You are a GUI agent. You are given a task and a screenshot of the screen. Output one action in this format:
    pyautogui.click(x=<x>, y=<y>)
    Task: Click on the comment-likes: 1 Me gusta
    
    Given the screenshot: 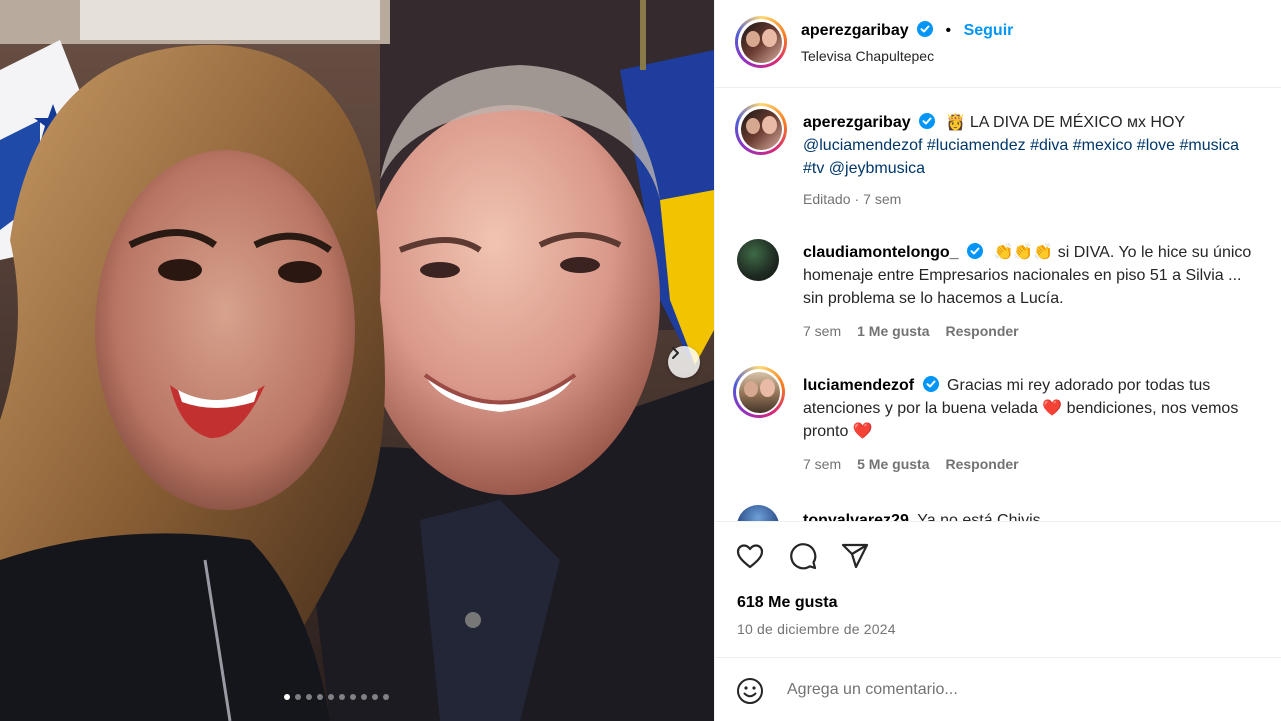 What is the action you would take?
    pyautogui.click(x=893, y=331)
    